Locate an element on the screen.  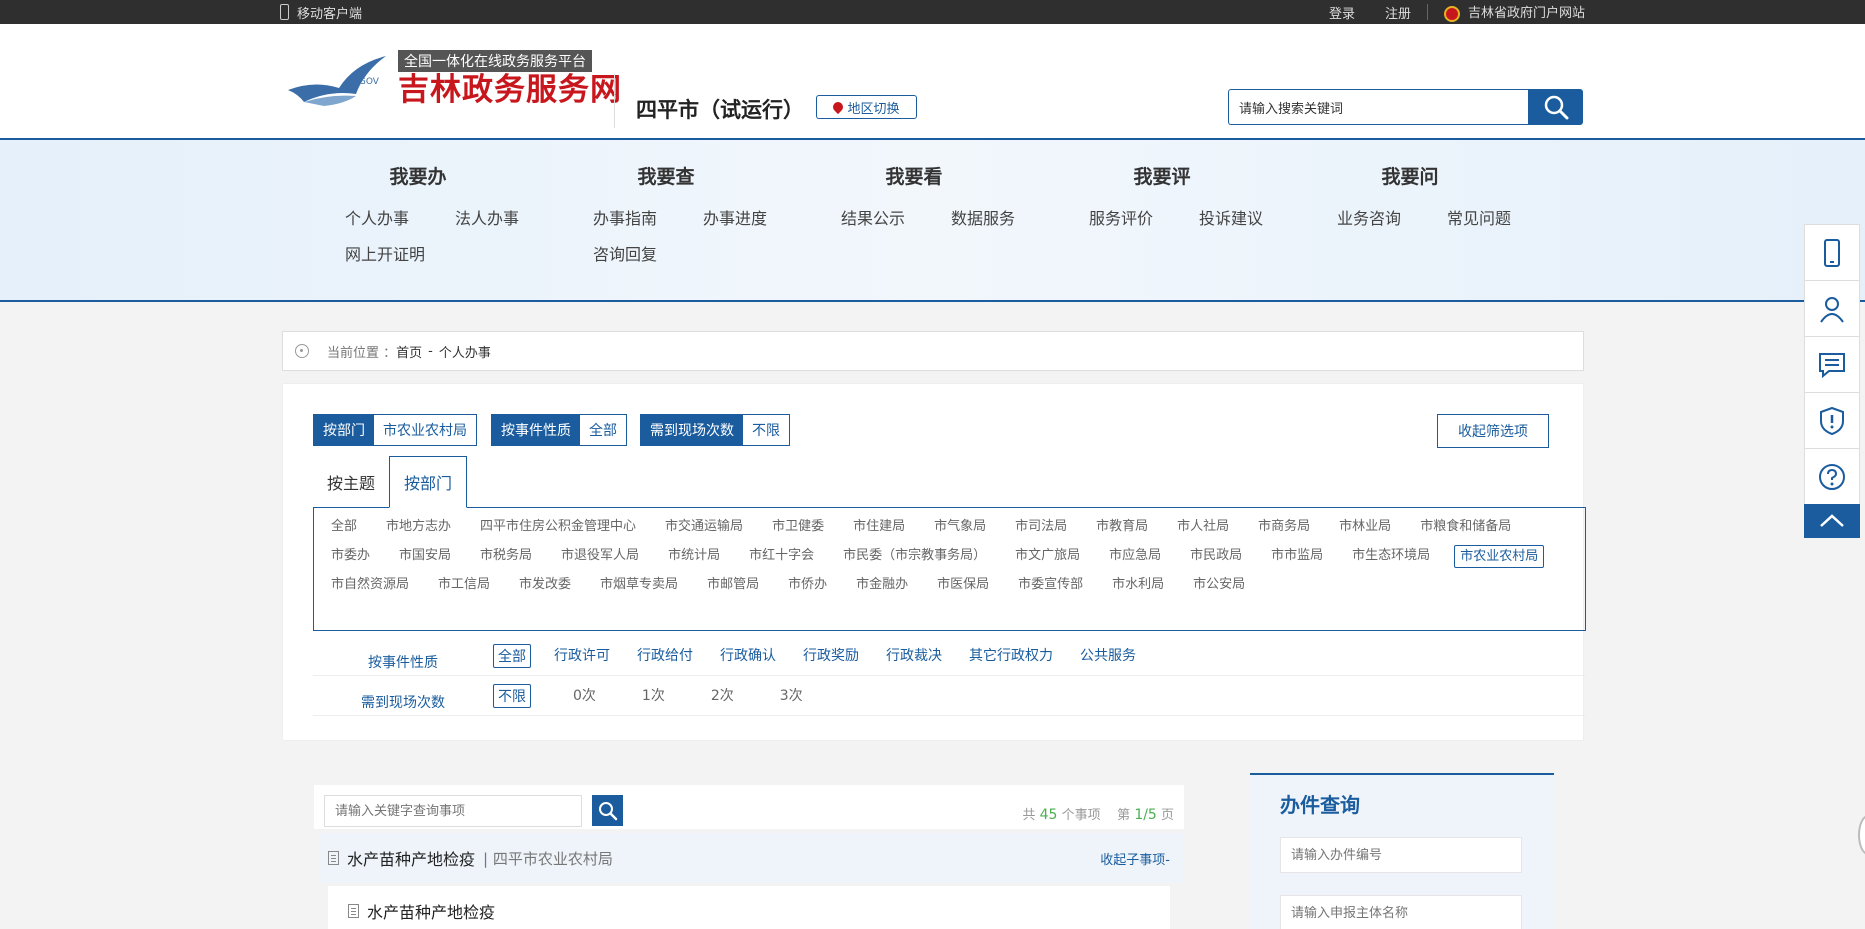
document-icon is located at coordinates (333, 858).